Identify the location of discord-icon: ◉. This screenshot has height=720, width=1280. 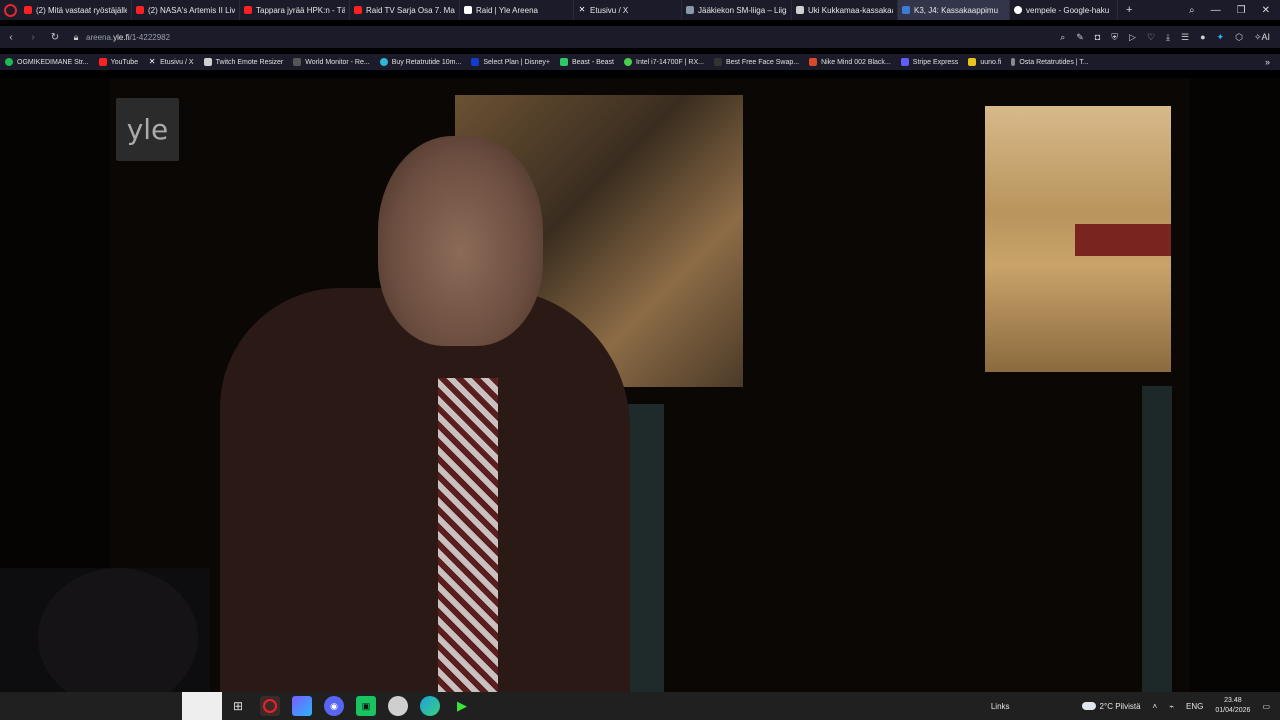
(334, 706).